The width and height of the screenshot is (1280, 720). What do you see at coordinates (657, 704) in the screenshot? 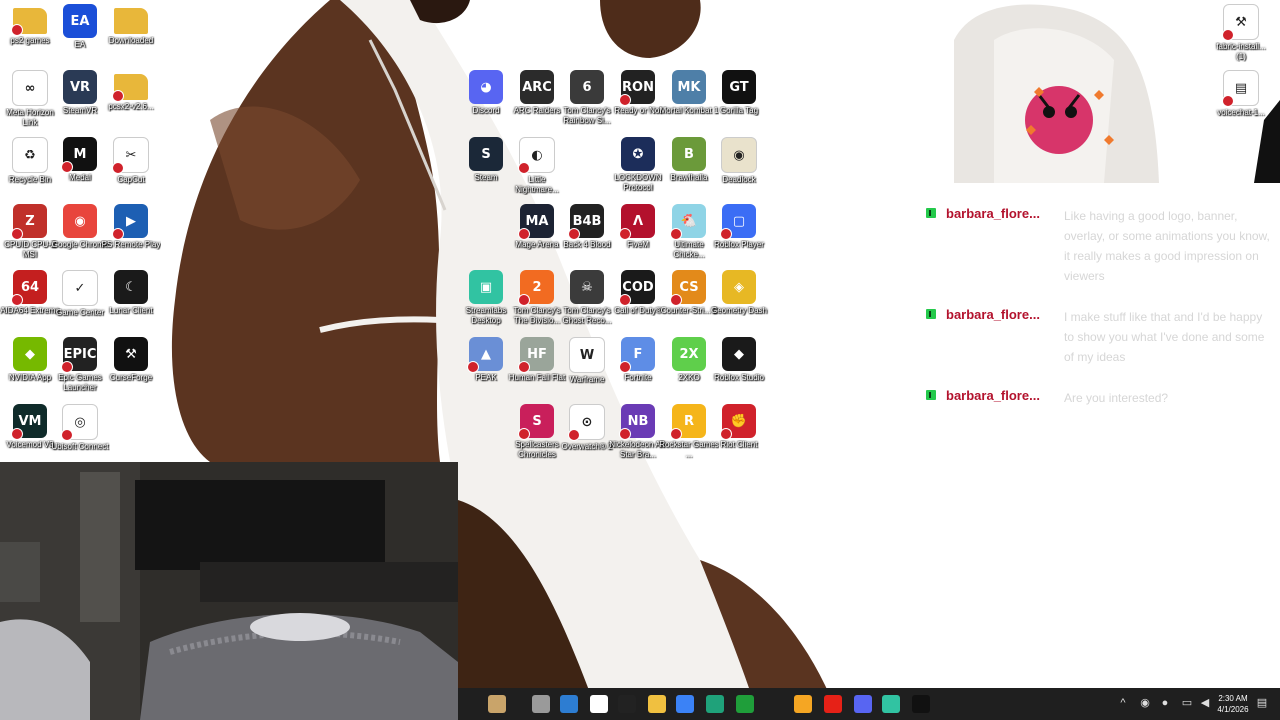
I see `taskbar-file-explorer-icon` at bounding box center [657, 704].